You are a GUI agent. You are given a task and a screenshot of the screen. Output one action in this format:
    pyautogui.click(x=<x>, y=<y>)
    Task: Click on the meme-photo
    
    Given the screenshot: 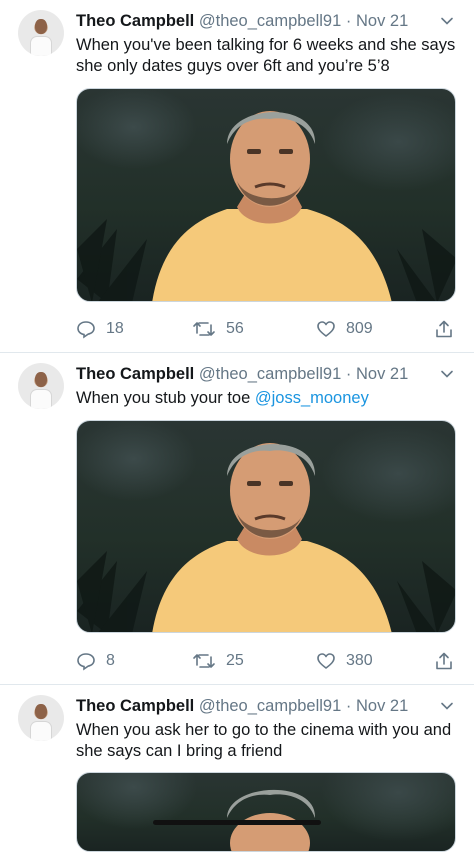 What is the action you would take?
    pyautogui.click(x=271, y=820)
    